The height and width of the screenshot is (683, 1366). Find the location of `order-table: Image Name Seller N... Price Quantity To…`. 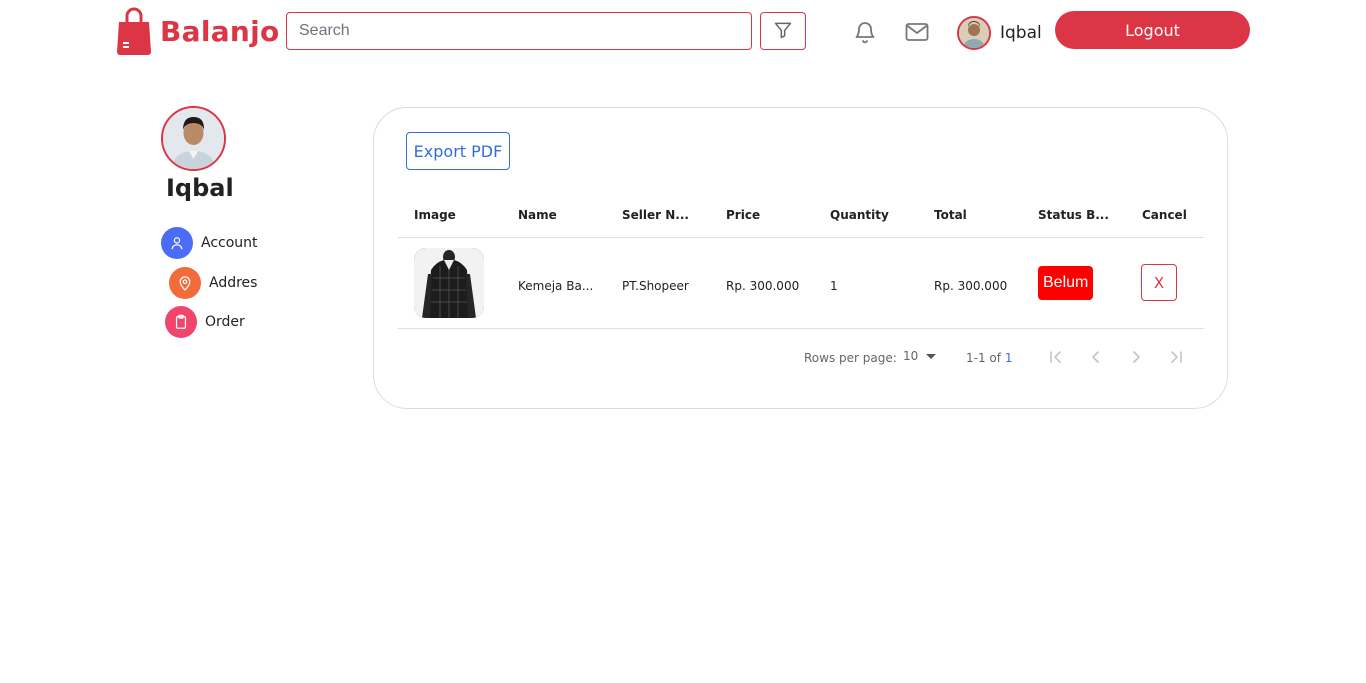

order-table: Image Name Seller N... Price Quantity To… is located at coordinates (801, 262).